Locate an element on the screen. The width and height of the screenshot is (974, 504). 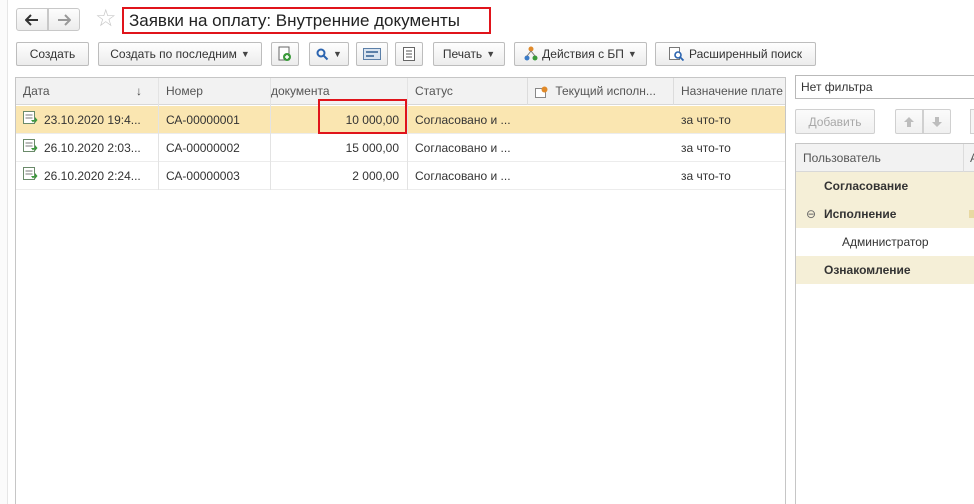
column-header-amount: документа is located at coordinates (339, 91).